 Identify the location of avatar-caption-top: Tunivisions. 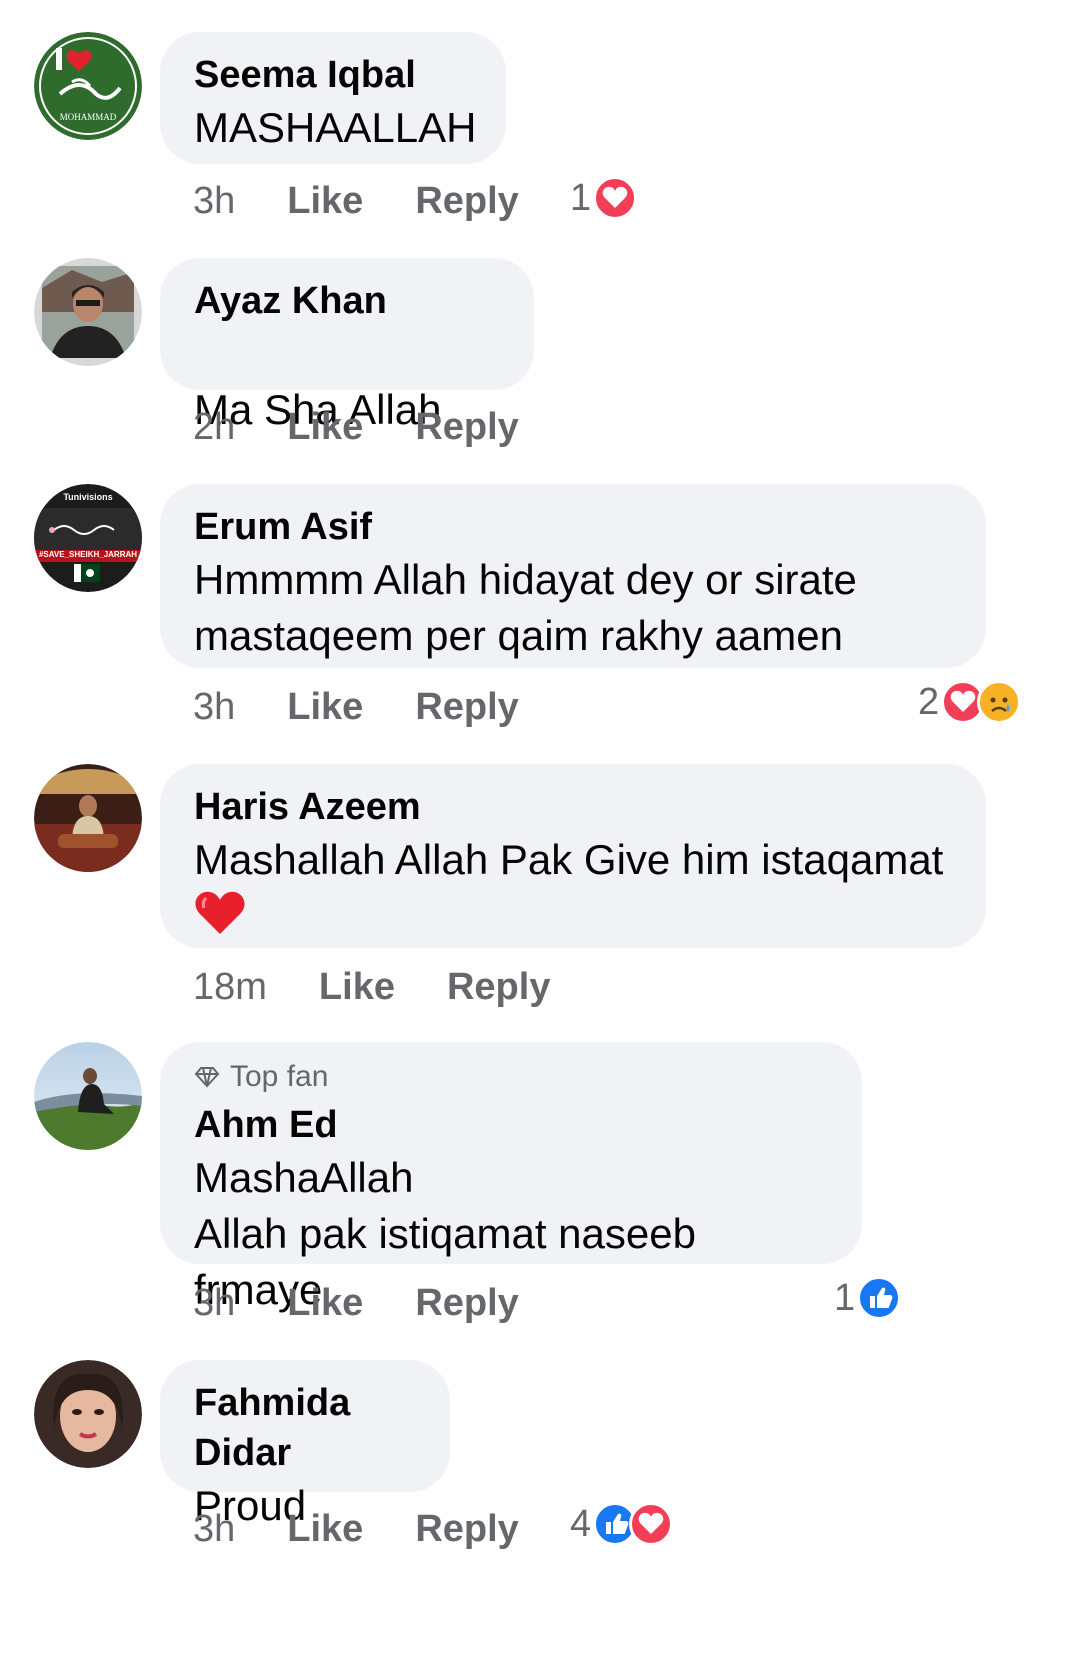
(88, 497).